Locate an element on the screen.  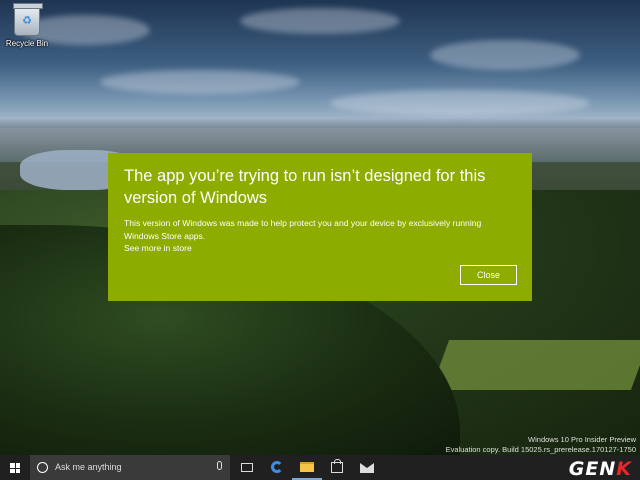
mail-icon is located at coordinates (367, 468).